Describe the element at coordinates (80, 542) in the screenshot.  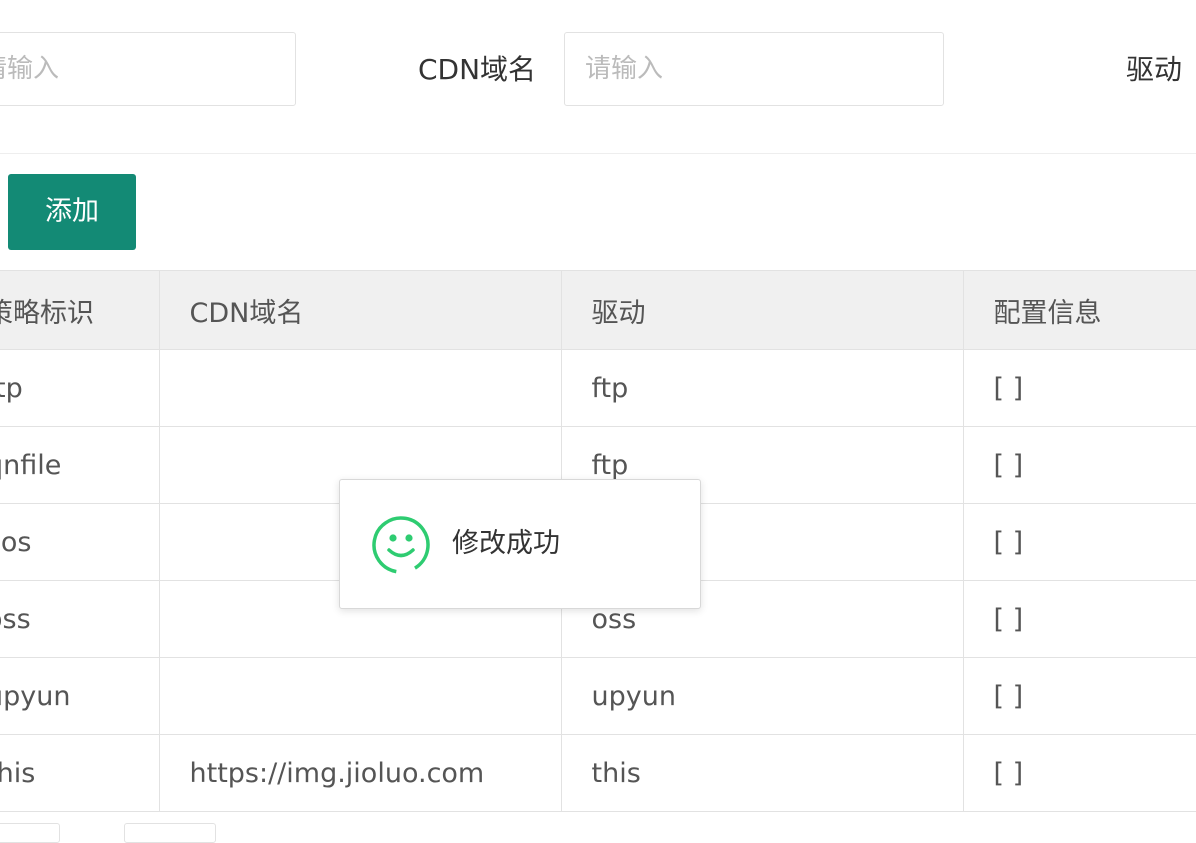
I see `cell-strategy-key: cos` at that location.